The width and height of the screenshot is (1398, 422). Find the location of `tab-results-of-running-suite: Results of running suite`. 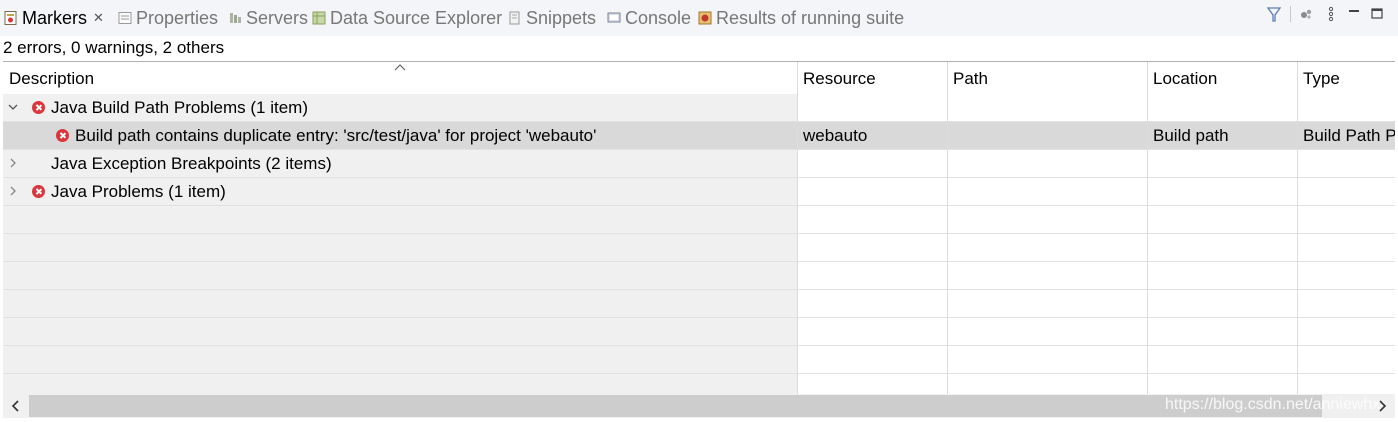

tab-results-of-running-suite: Results of running suite is located at coordinates (801, 18).